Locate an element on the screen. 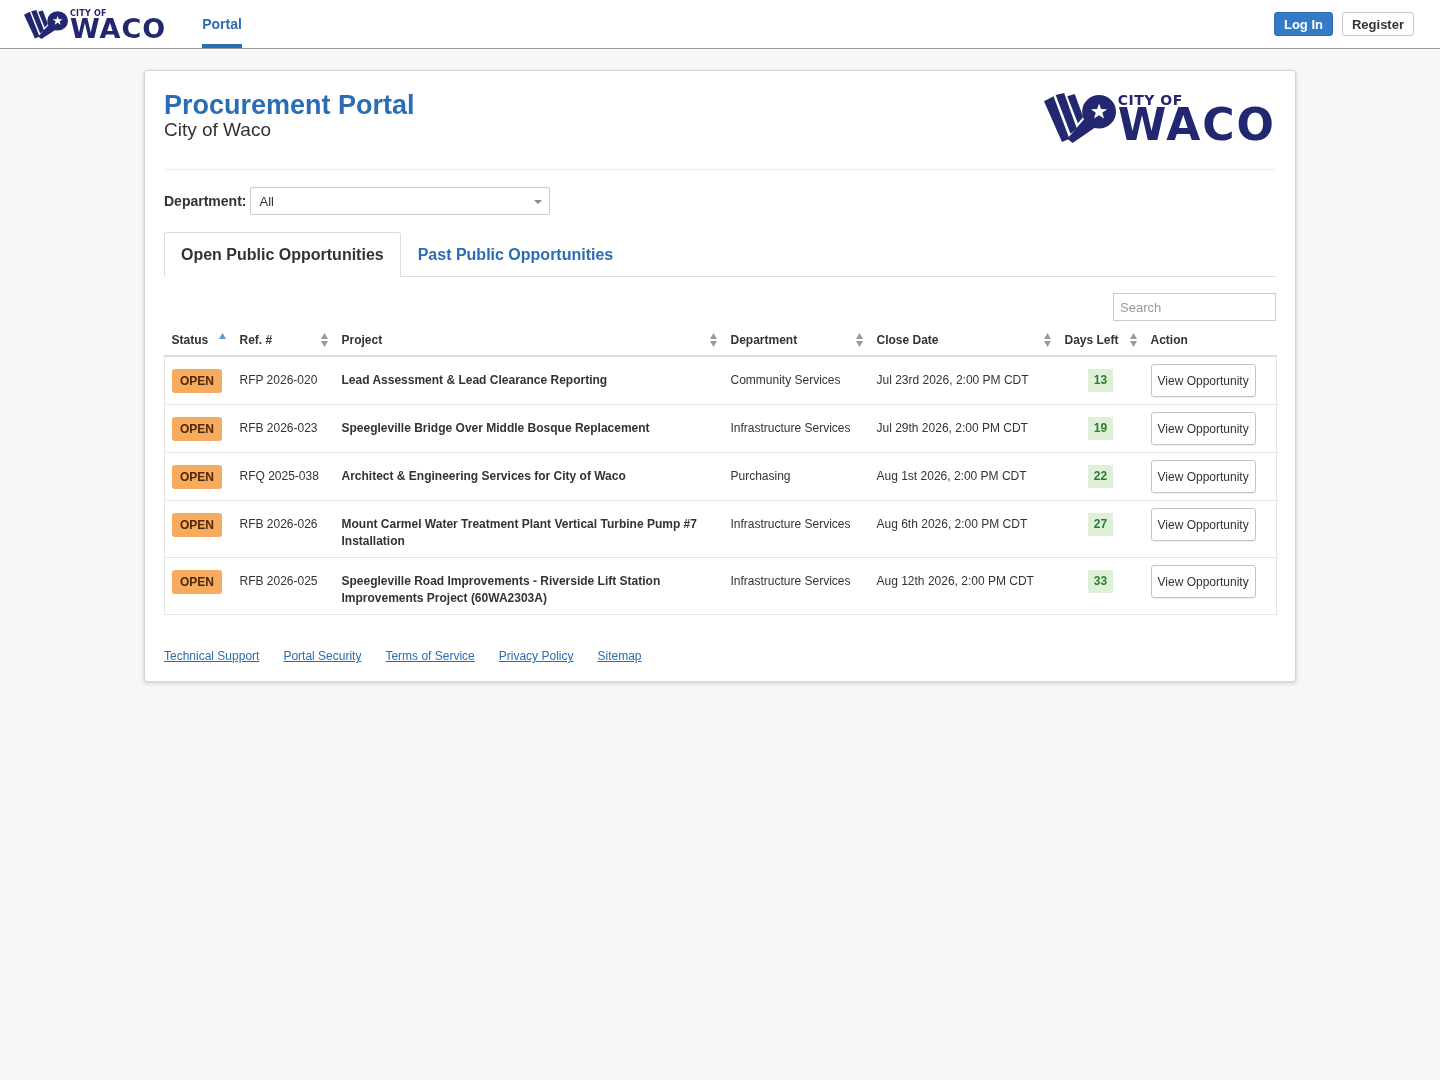  footer-link: Privacy Policy is located at coordinates (536, 656).